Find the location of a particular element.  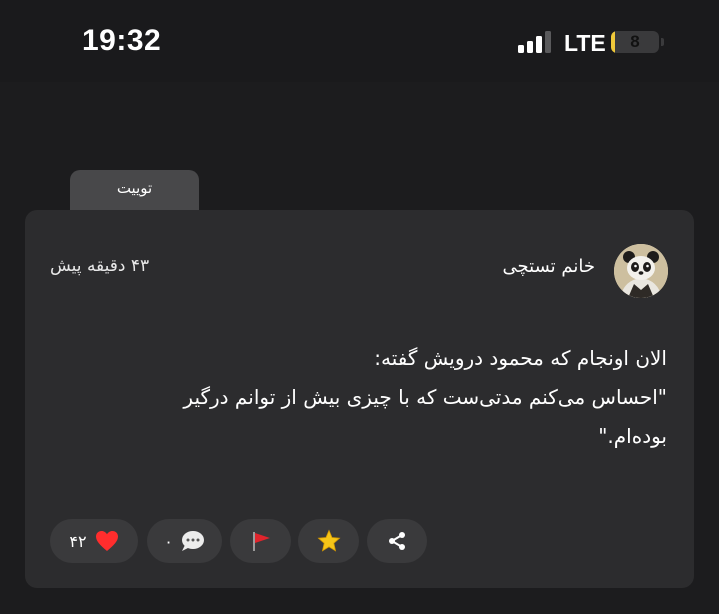

report-button is located at coordinates (260, 541).